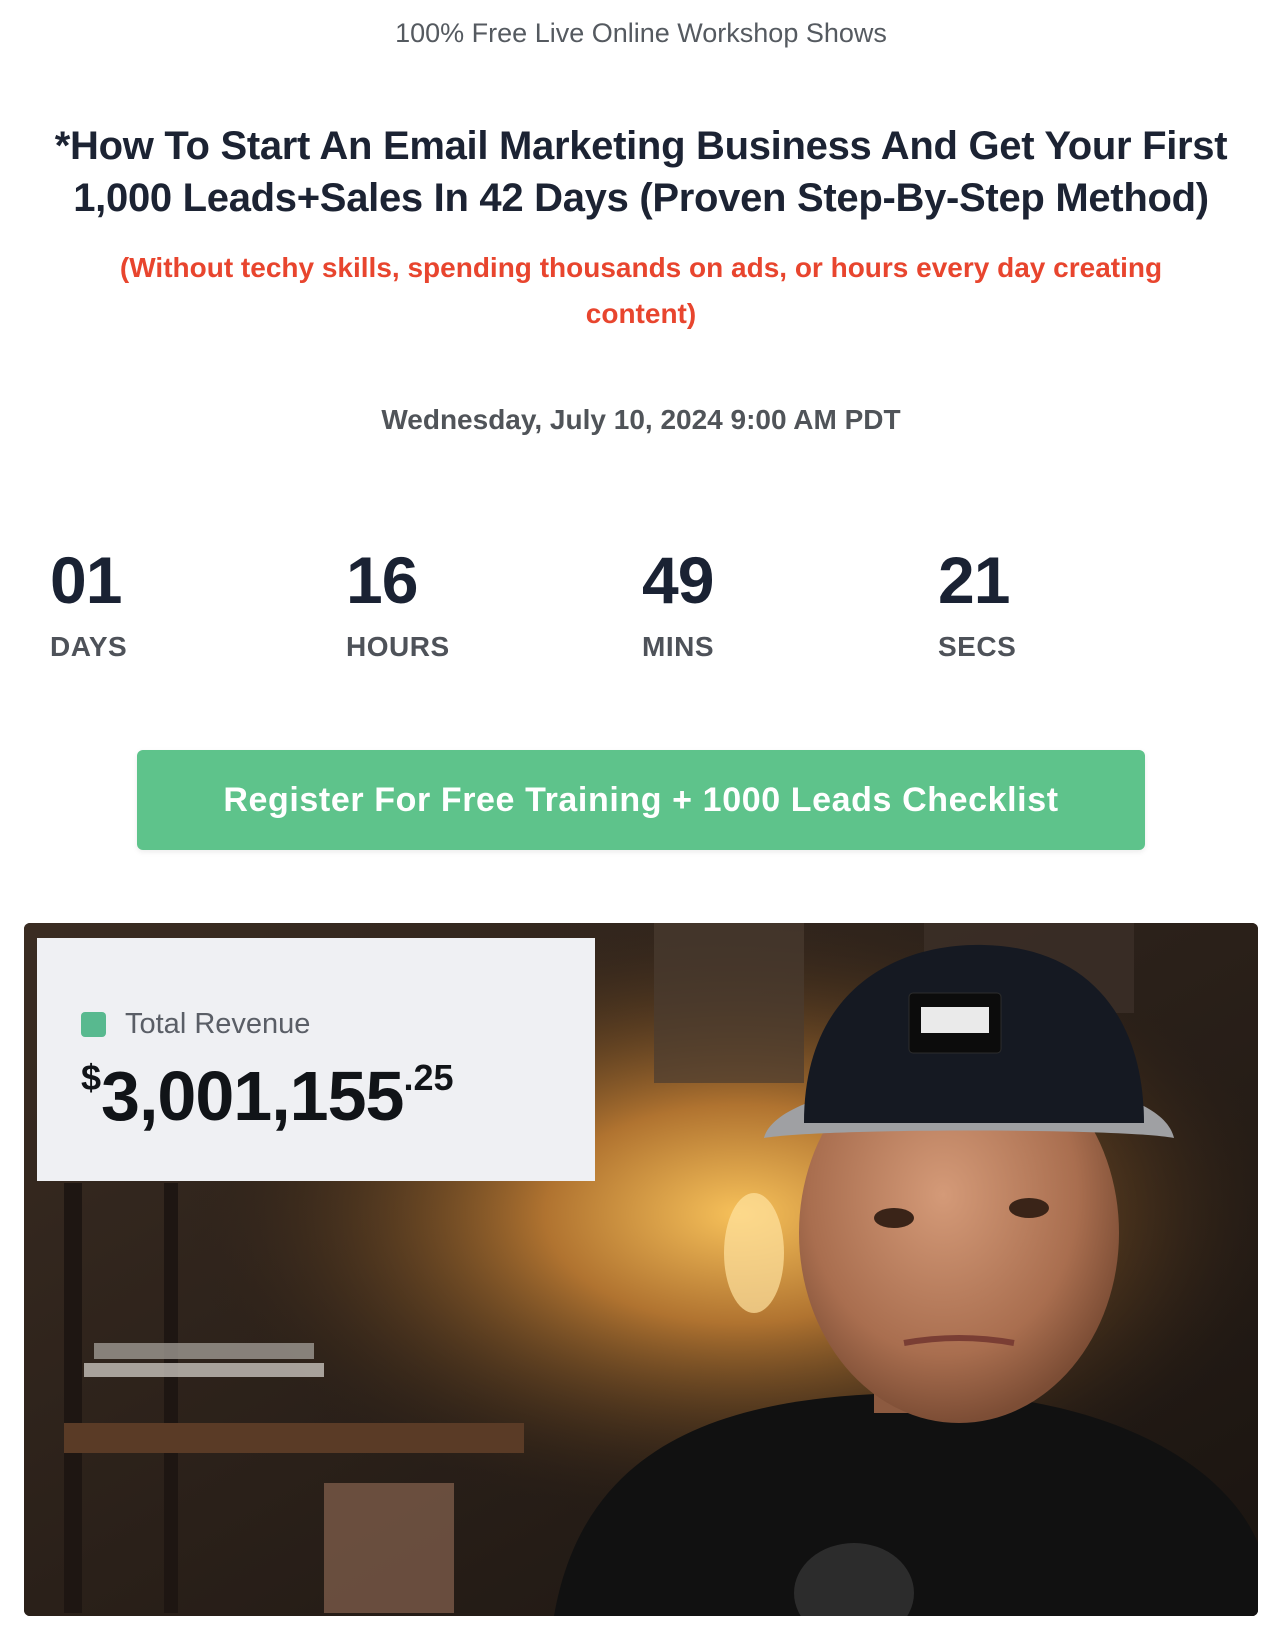 This screenshot has width=1282, height=1630. Describe the element at coordinates (641, 33) in the screenshot. I see `workshop-kicker: 100% Free Live Online Workshop Shows` at that location.